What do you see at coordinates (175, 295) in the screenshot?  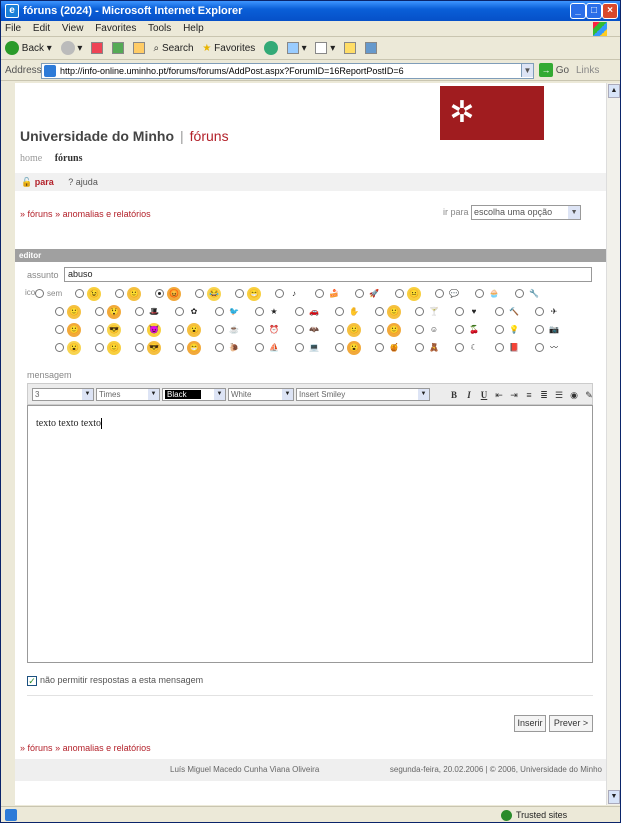 I see `icon-option-angry: 😡` at bounding box center [175, 295].